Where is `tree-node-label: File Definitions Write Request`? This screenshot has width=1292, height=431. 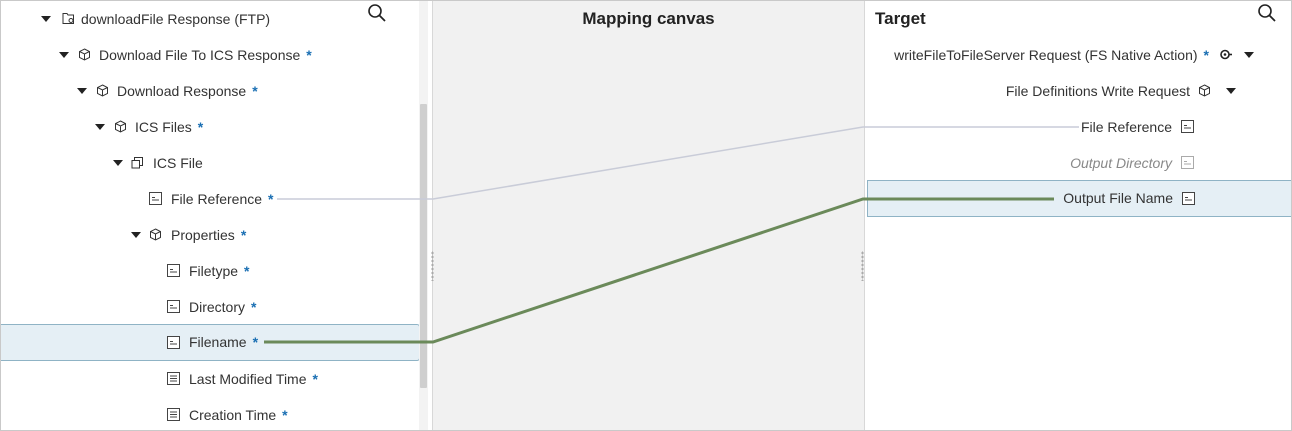 tree-node-label: File Definitions Write Request is located at coordinates (1097, 91).